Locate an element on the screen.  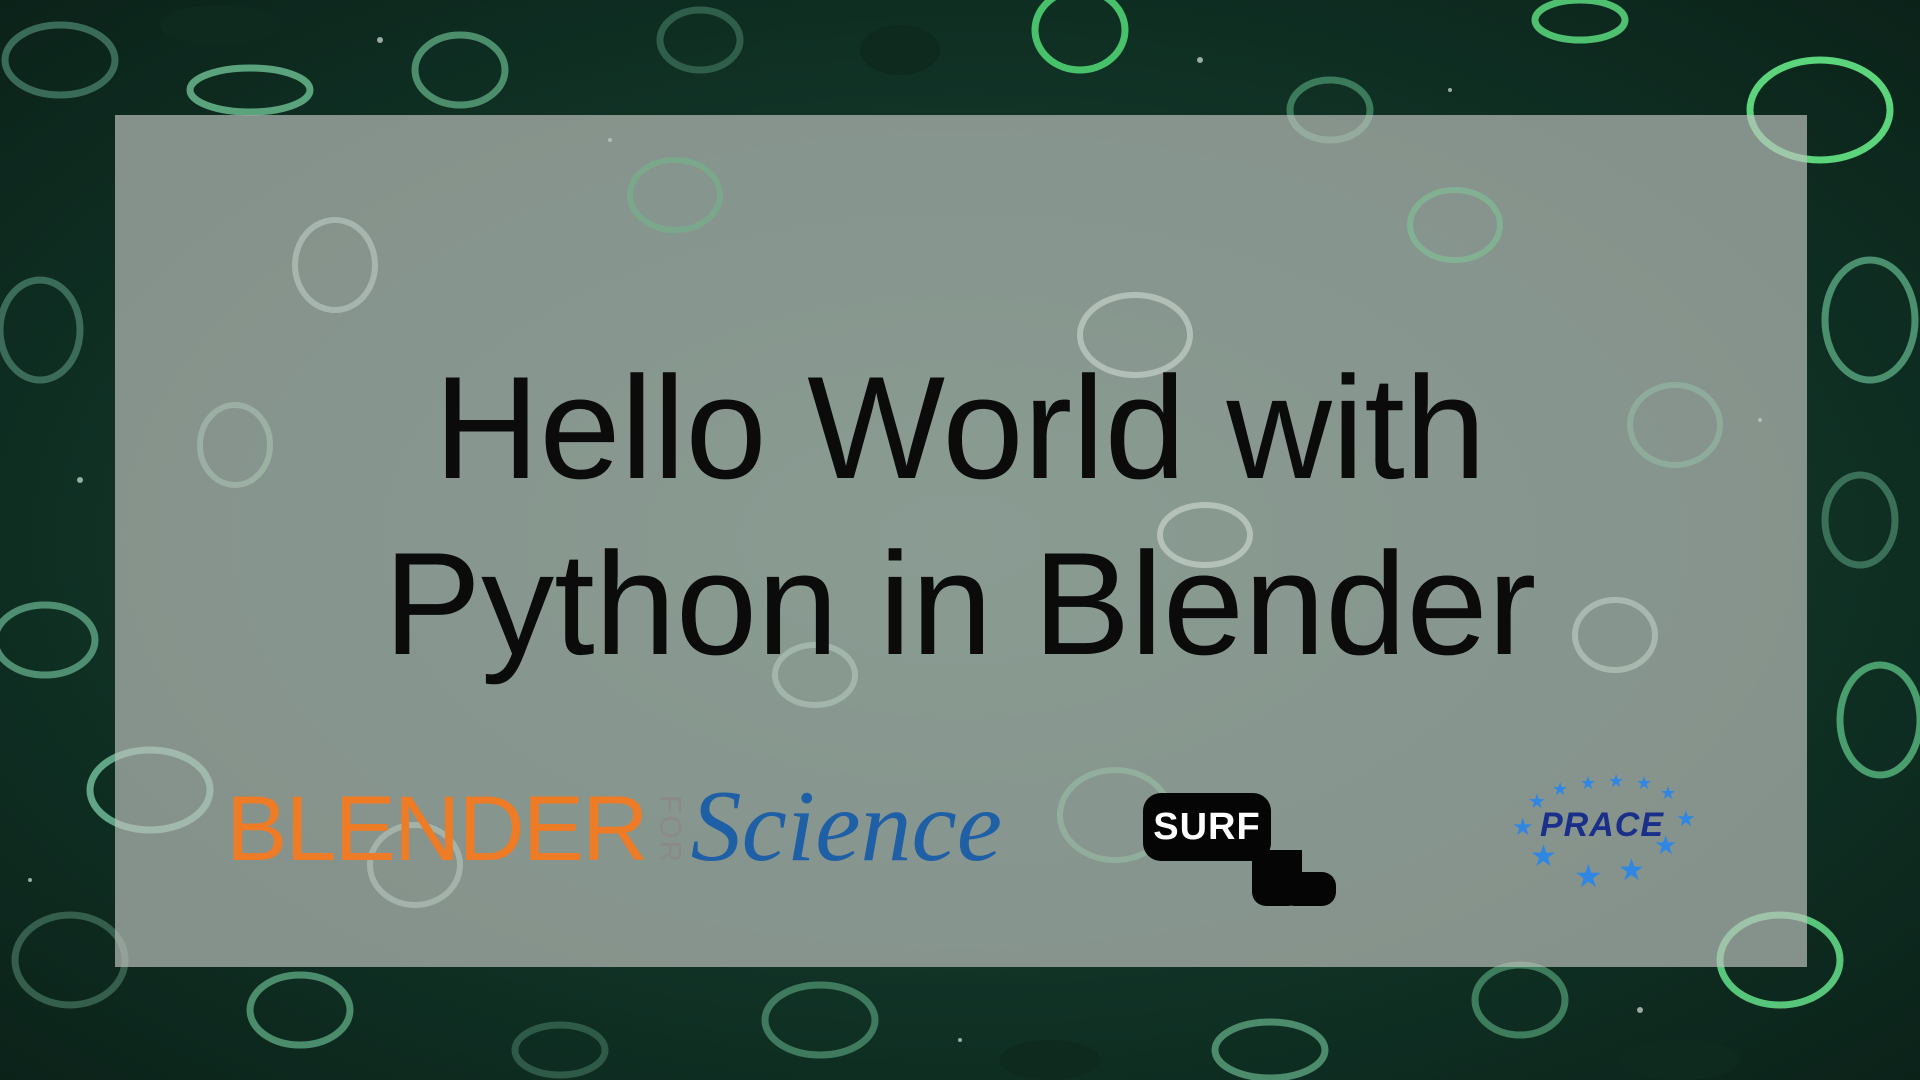
prace-logo: ★ ★ ★ ★ ★ ★ ★ ★ ★ ★ ★ ★ PRACE is located at coordinates (1600, 837).